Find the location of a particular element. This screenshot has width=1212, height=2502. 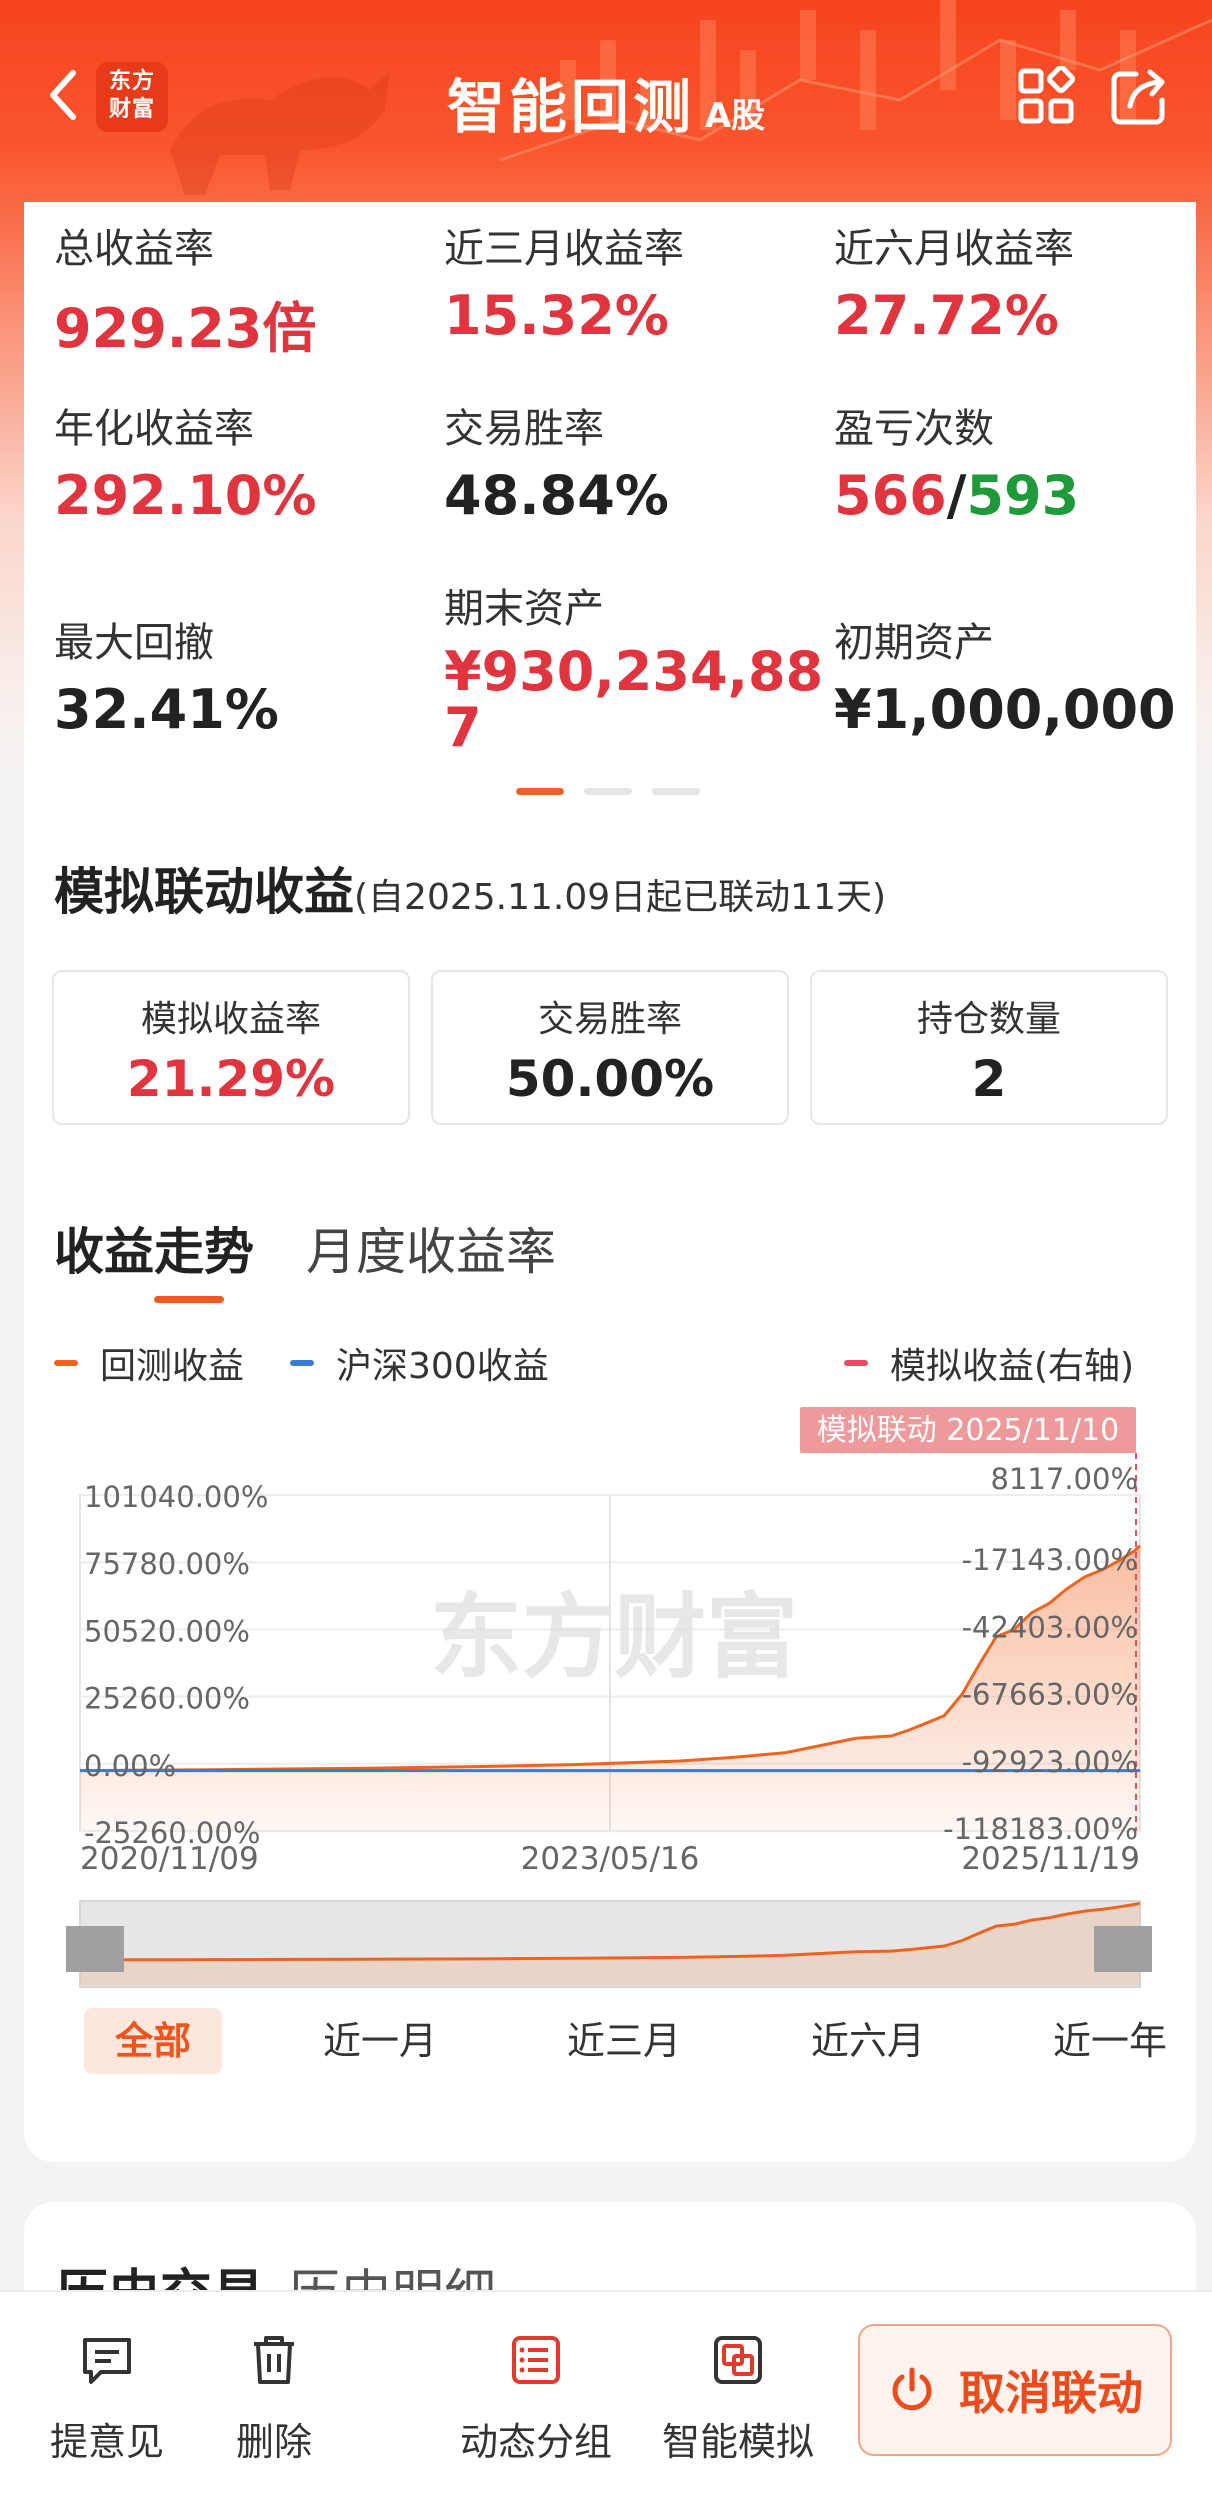

legend-label: 模拟收益(右轴) is located at coordinates (1012, 1366).